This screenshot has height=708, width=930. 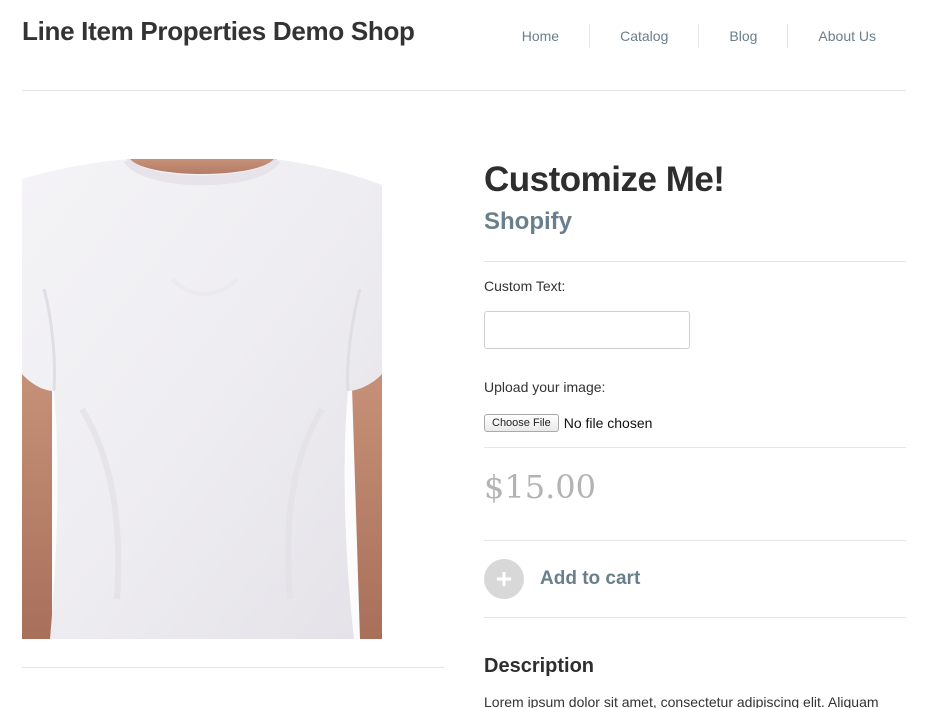 I want to click on file-upload-control: Choose File No file chosen, so click(x=568, y=423).